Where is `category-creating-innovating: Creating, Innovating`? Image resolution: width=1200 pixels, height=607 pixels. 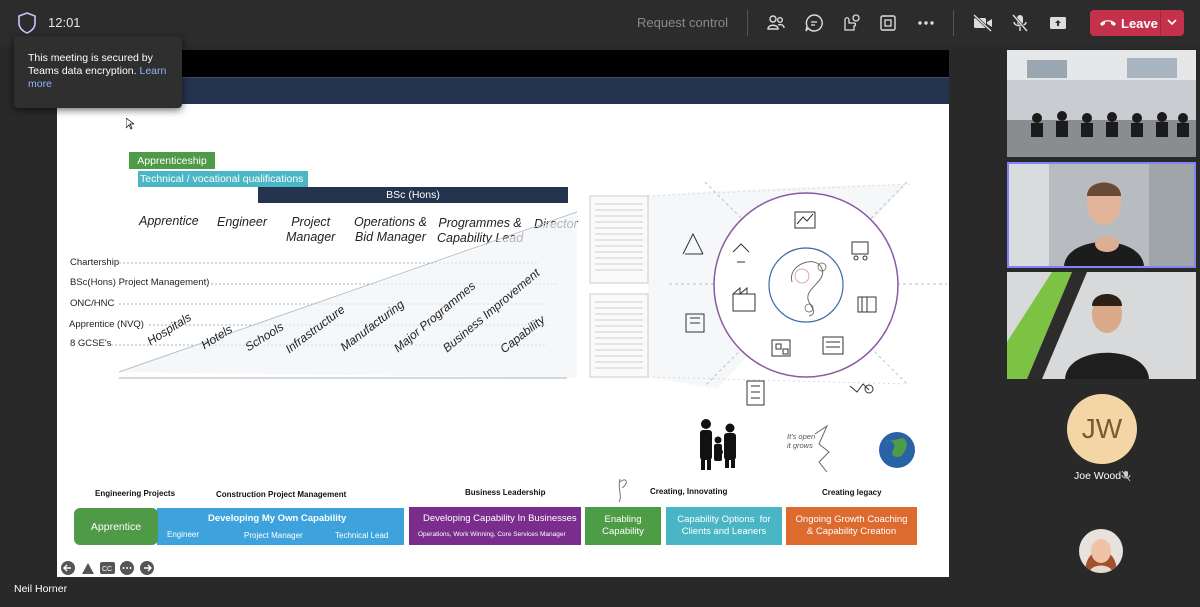
category-creating-innovating: Creating, Innovating is located at coordinates (689, 491).